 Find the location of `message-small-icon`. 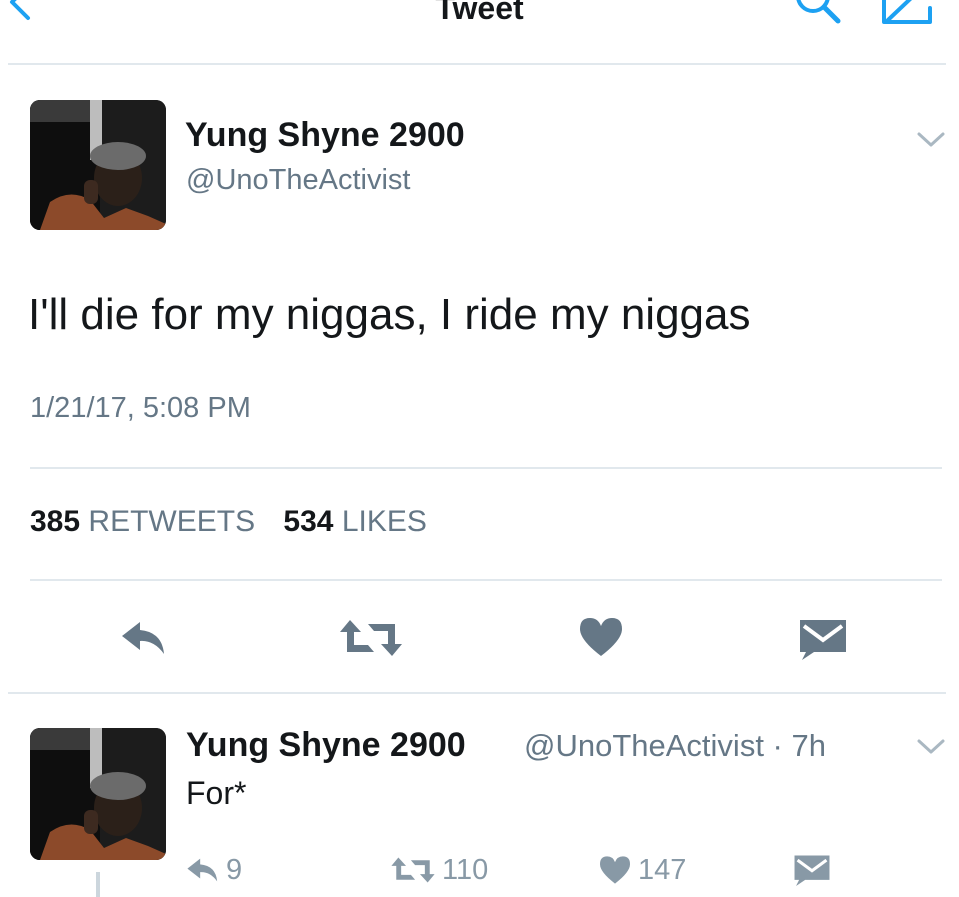

message-small-icon is located at coordinates (812, 870).